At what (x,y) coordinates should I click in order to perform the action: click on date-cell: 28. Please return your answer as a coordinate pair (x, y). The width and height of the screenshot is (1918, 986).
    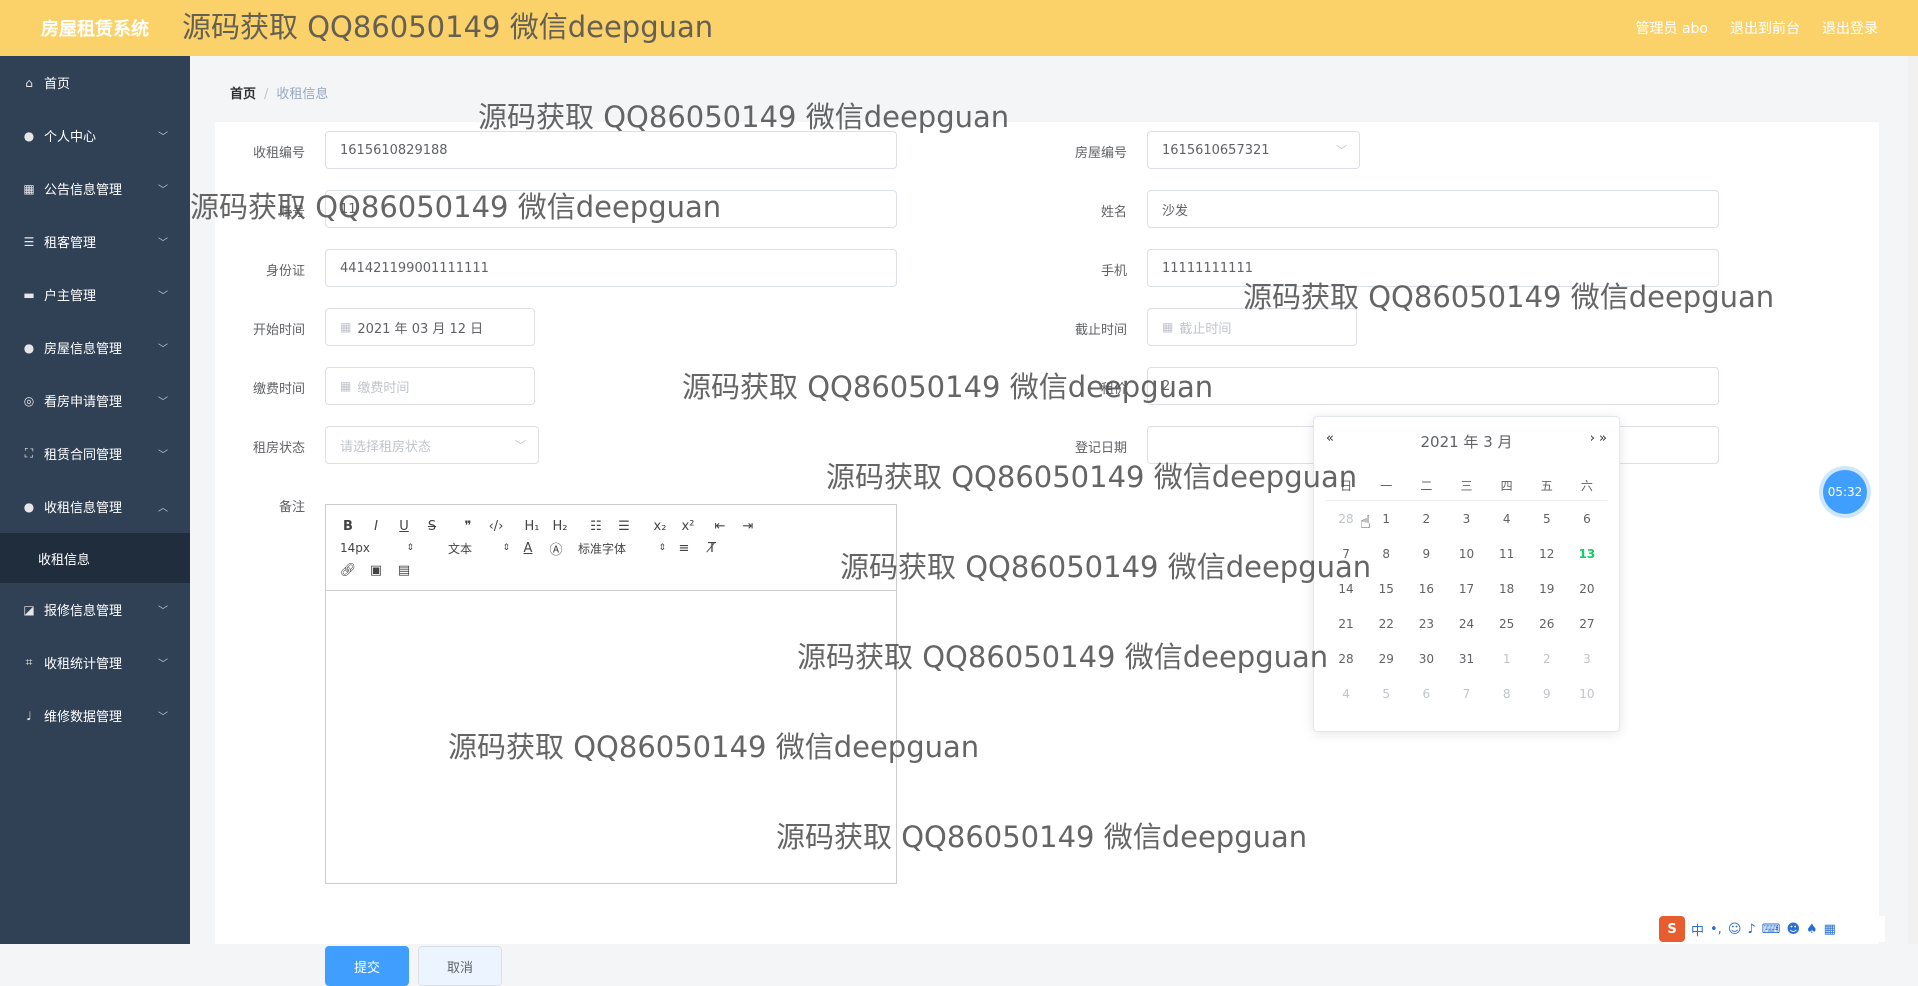
    Looking at the image, I should click on (1346, 659).